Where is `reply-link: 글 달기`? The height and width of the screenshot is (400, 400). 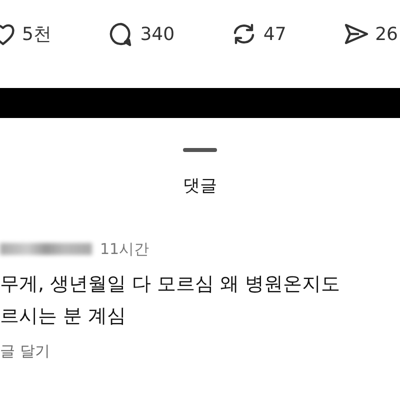
reply-link: 글 달기 is located at coordinates (25, 351).